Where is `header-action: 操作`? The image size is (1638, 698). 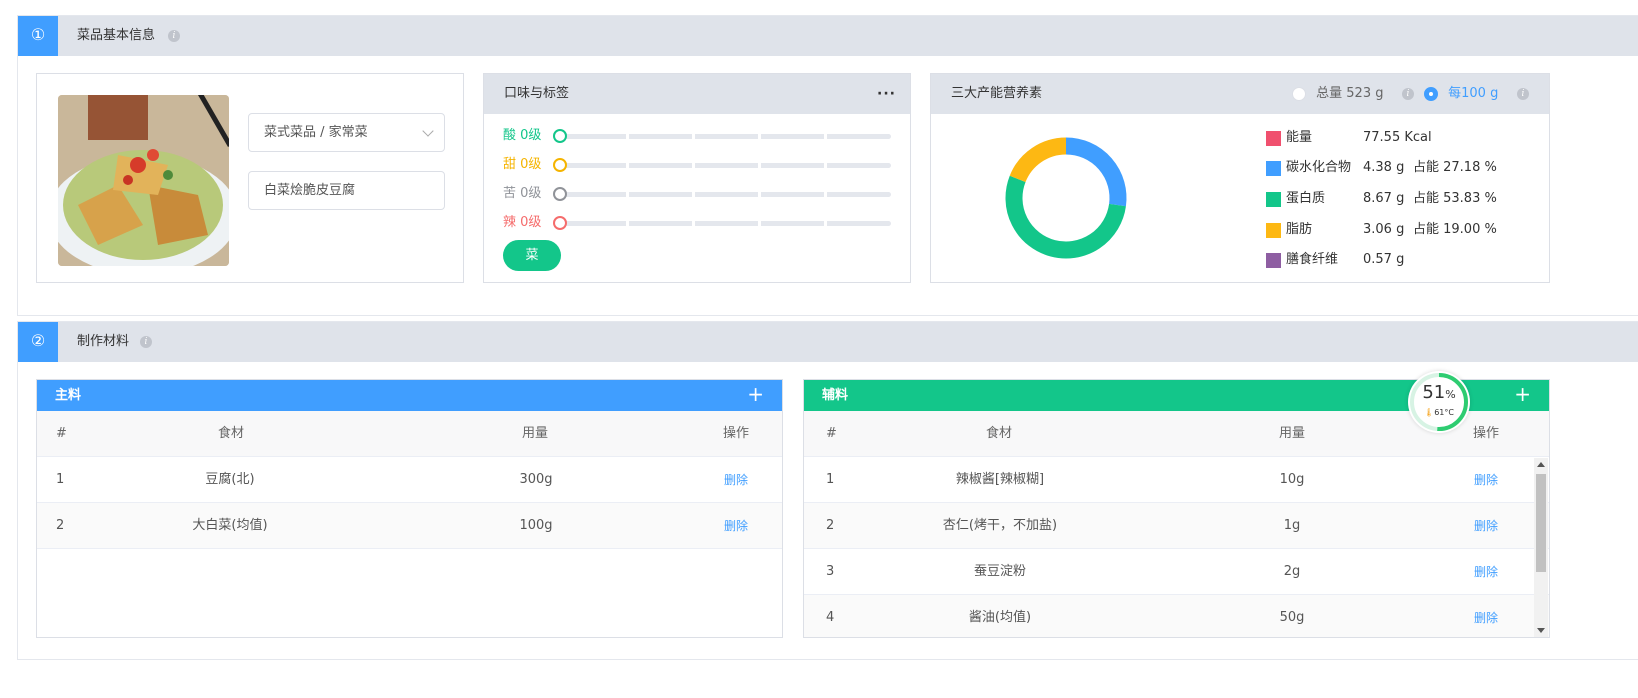 header-action: 操作 is located at coordinates (1486, 433).